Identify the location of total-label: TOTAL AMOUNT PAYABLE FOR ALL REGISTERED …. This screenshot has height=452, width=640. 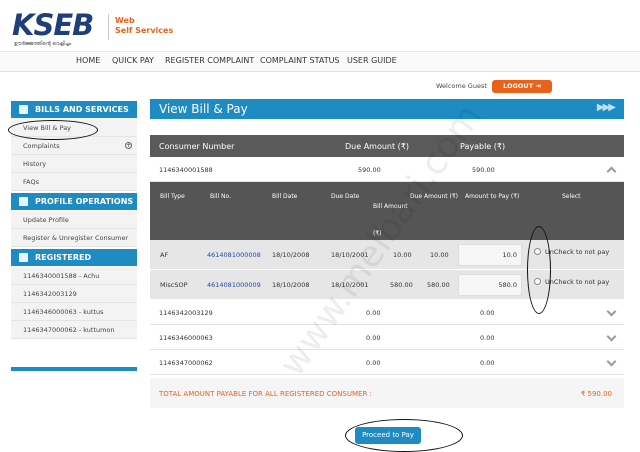
(265, 394).